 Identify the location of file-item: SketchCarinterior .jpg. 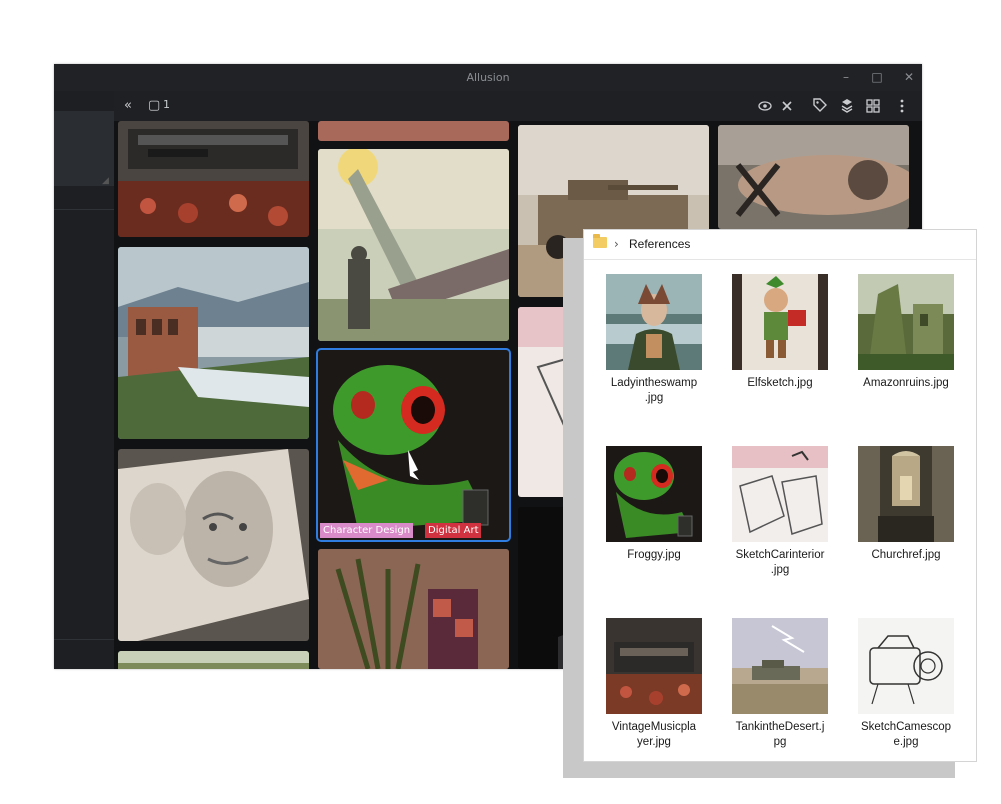
(780, 512).